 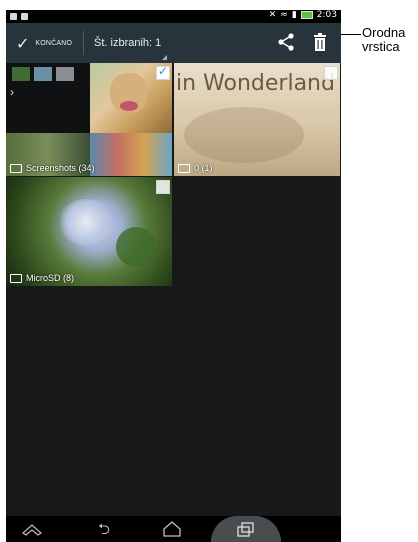 What do you see at coordinates (173, 43) in the screenshot?
I see `action-bar: ✓ KONČANO Št. izbranih: 1` at bounding box center [173, 43].